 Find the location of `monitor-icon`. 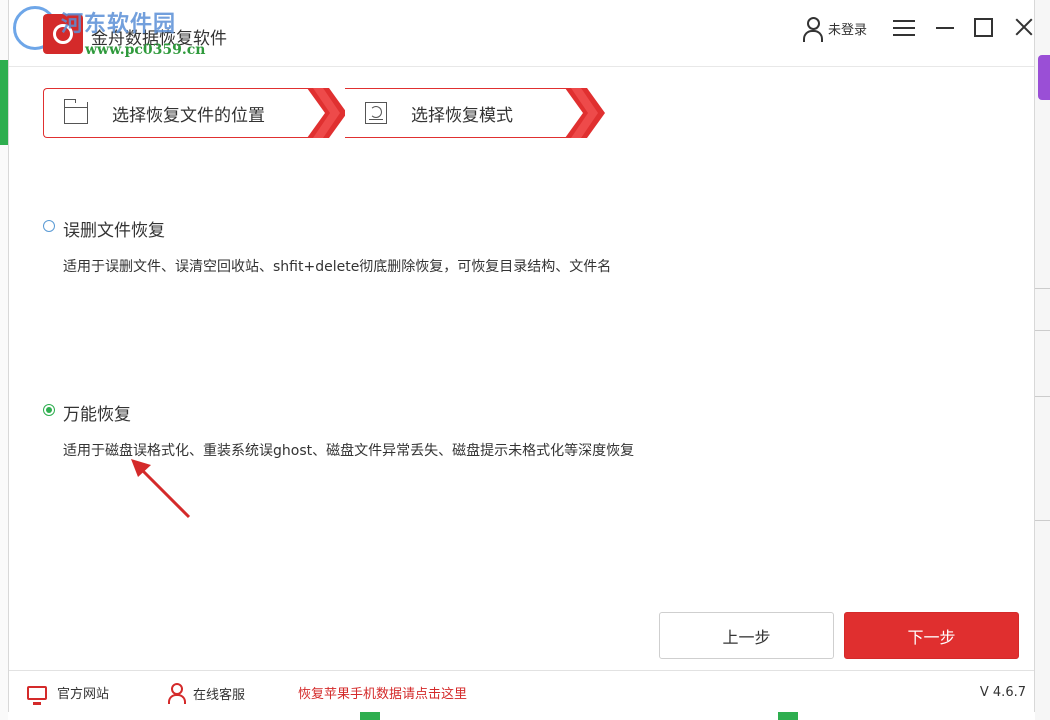

monitor-icon is located at coordinates (37, 695).